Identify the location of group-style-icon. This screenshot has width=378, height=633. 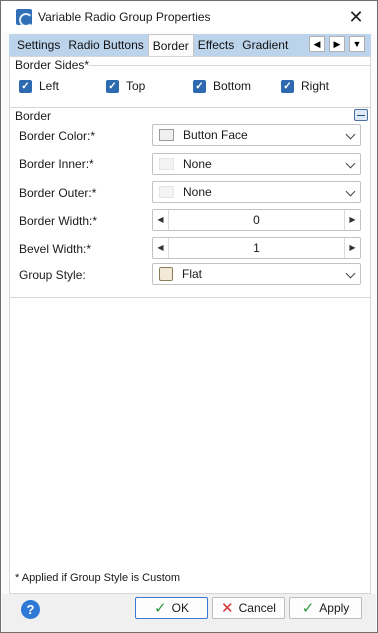
(166, 274).